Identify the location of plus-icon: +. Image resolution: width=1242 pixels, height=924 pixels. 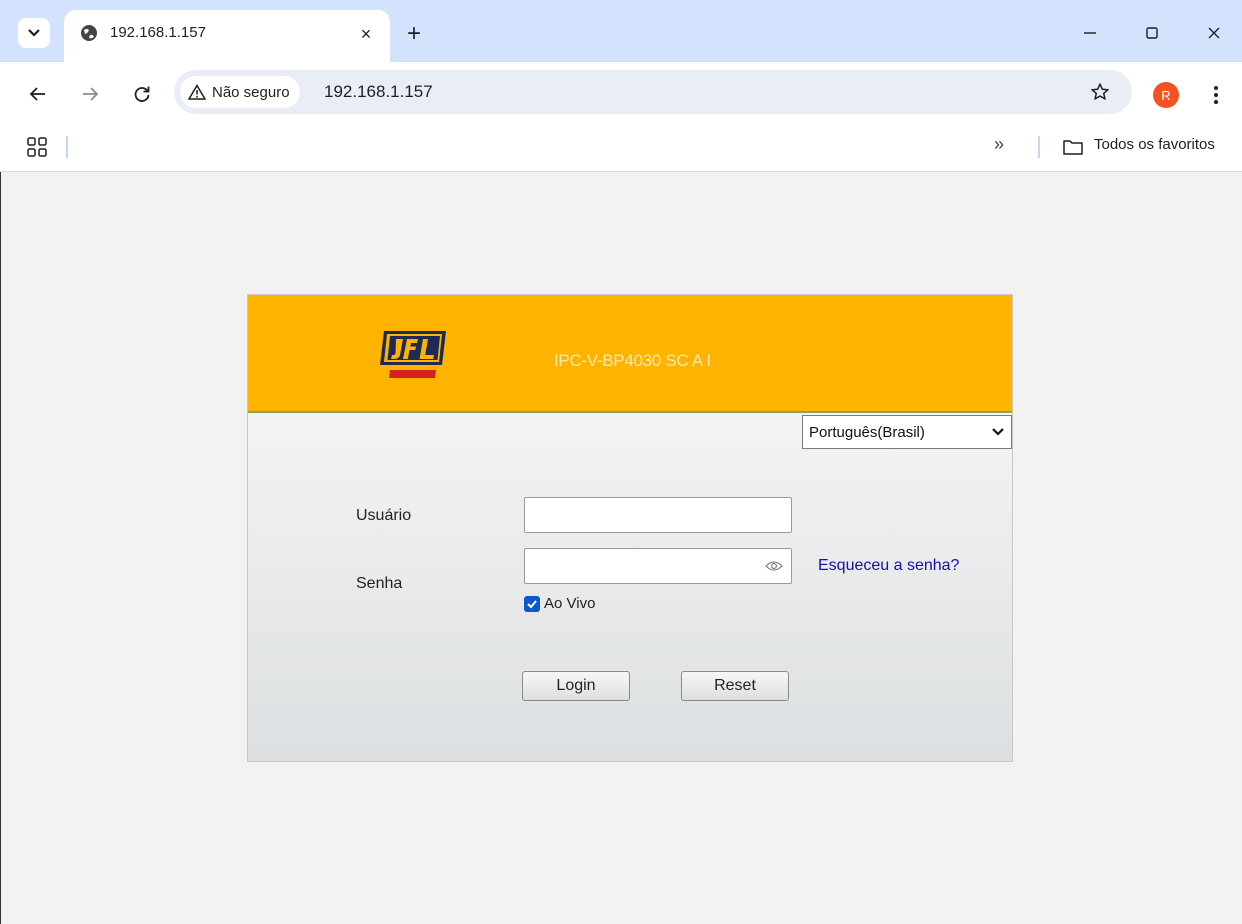
(413, 33).